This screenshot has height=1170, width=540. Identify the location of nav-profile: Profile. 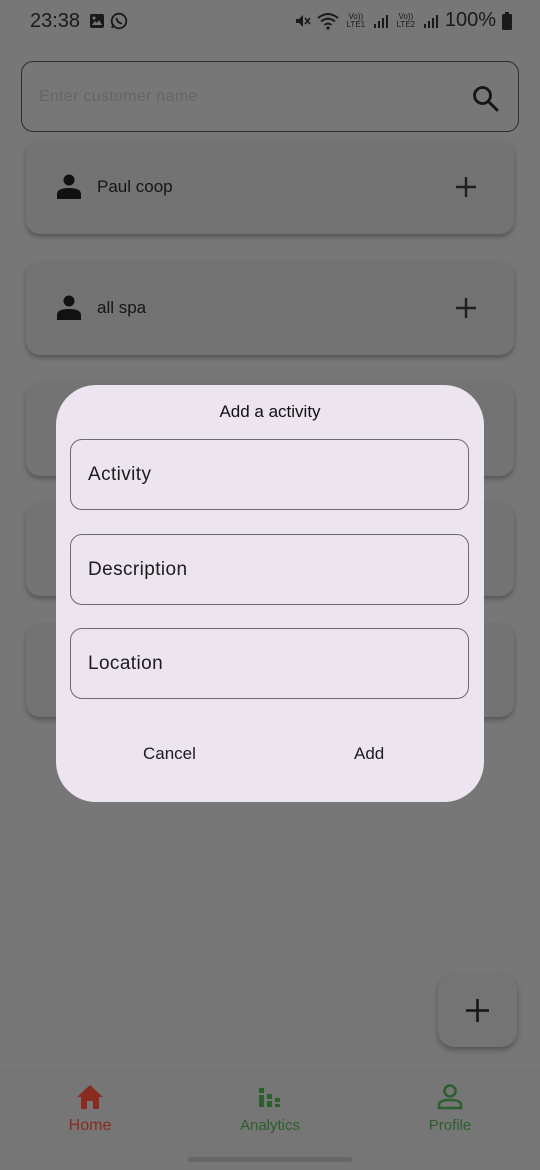
(450, 1108).